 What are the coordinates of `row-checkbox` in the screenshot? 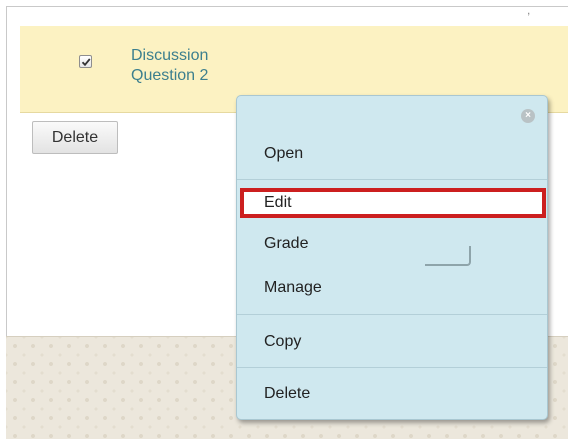 It's located at (85, 61).